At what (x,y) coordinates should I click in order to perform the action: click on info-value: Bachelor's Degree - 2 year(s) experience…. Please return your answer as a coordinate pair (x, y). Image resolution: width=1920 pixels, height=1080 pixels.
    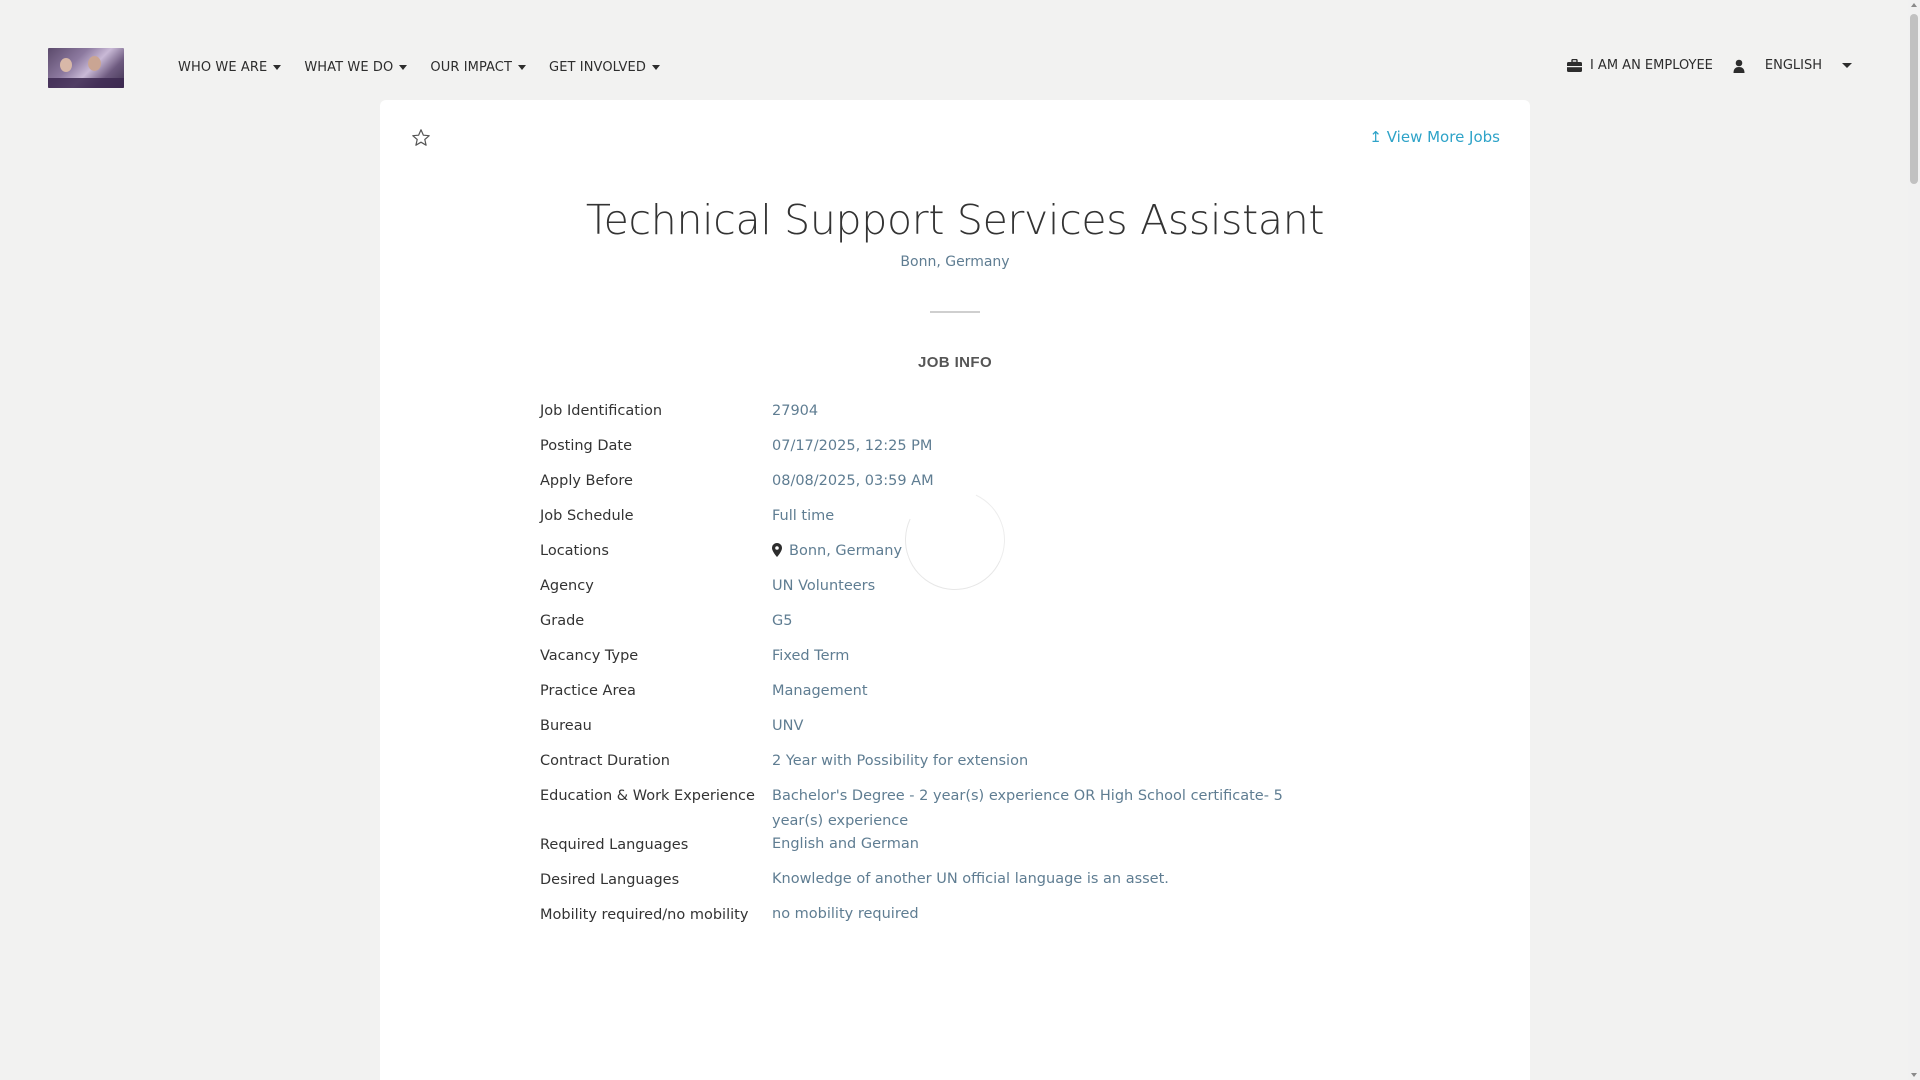
    Looking at the image, I should click on (1027, 808).